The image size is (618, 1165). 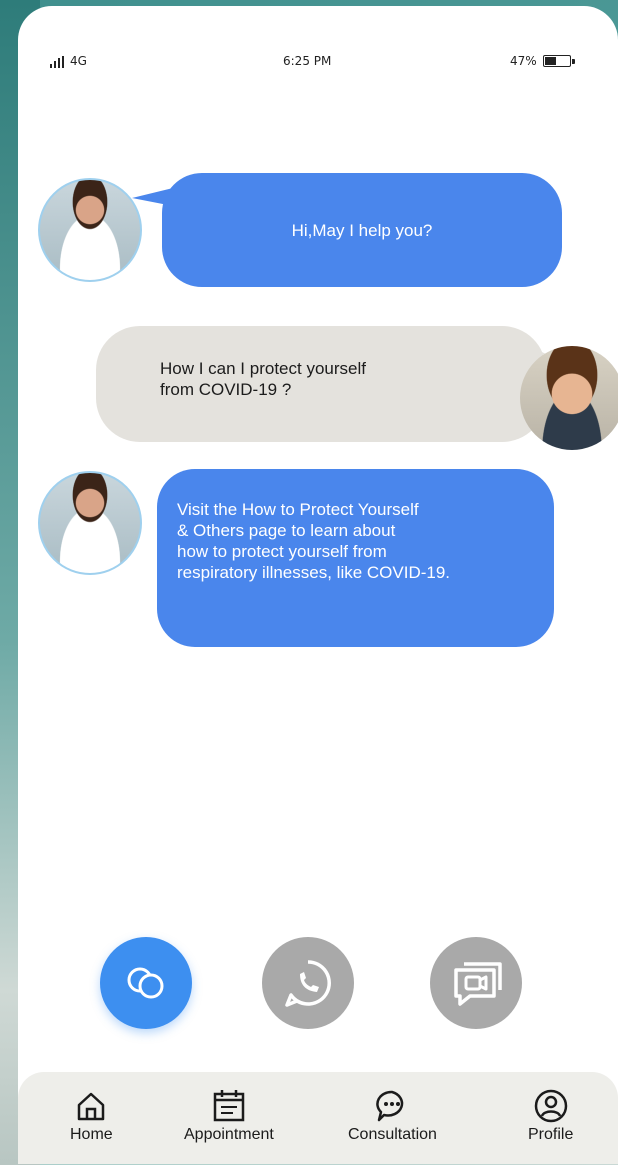 What do you see at coordinates (523, 61) in the screenshot?
I see `battery-percent: 47%` at bounding box center [523, 61].